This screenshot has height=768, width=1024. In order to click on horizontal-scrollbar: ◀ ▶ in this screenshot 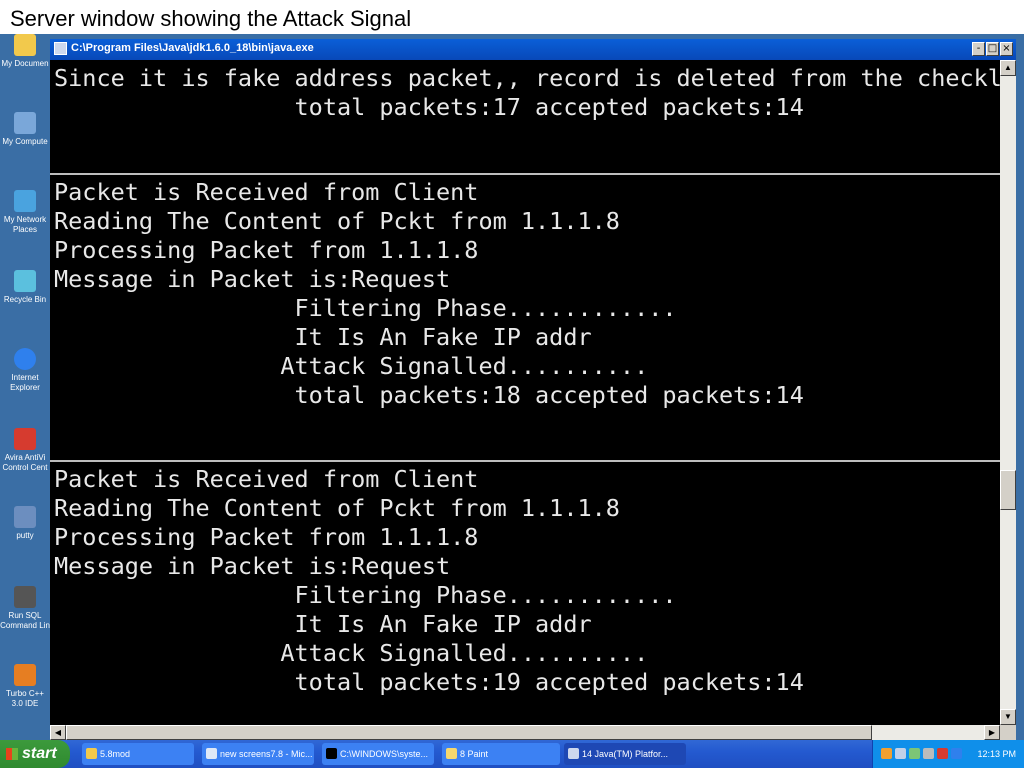, I will do `click(525, 732)`.